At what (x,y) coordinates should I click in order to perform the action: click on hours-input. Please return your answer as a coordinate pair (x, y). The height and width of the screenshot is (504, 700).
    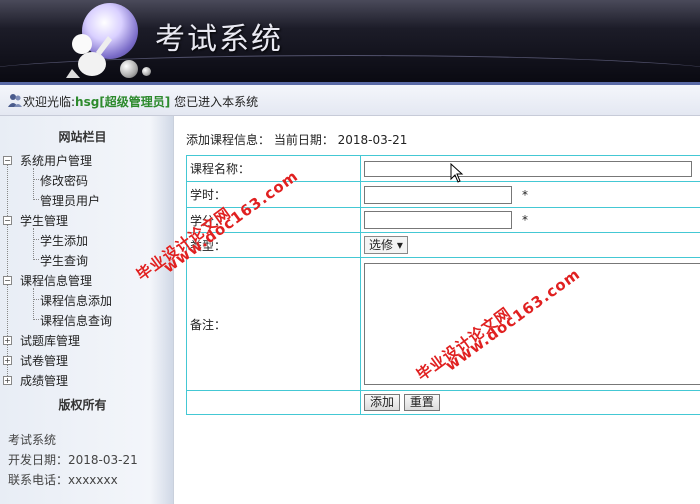
    Looking at the image, I should click on (438, 194).